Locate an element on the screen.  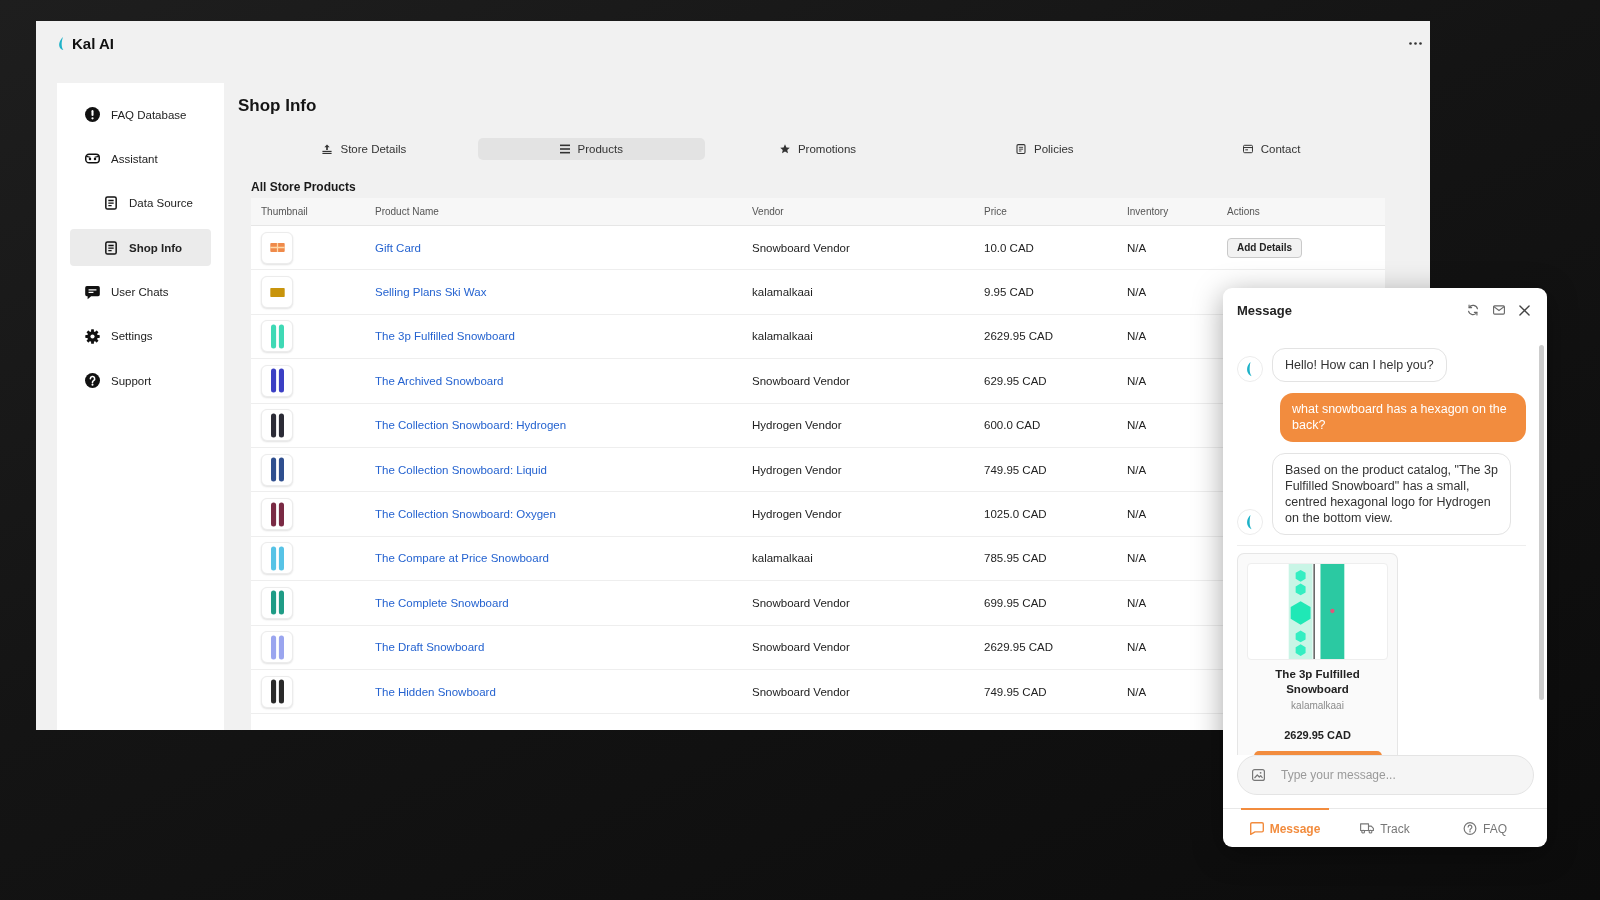
price-text: 785.95 CAD is located at coordinates (1015, 558).